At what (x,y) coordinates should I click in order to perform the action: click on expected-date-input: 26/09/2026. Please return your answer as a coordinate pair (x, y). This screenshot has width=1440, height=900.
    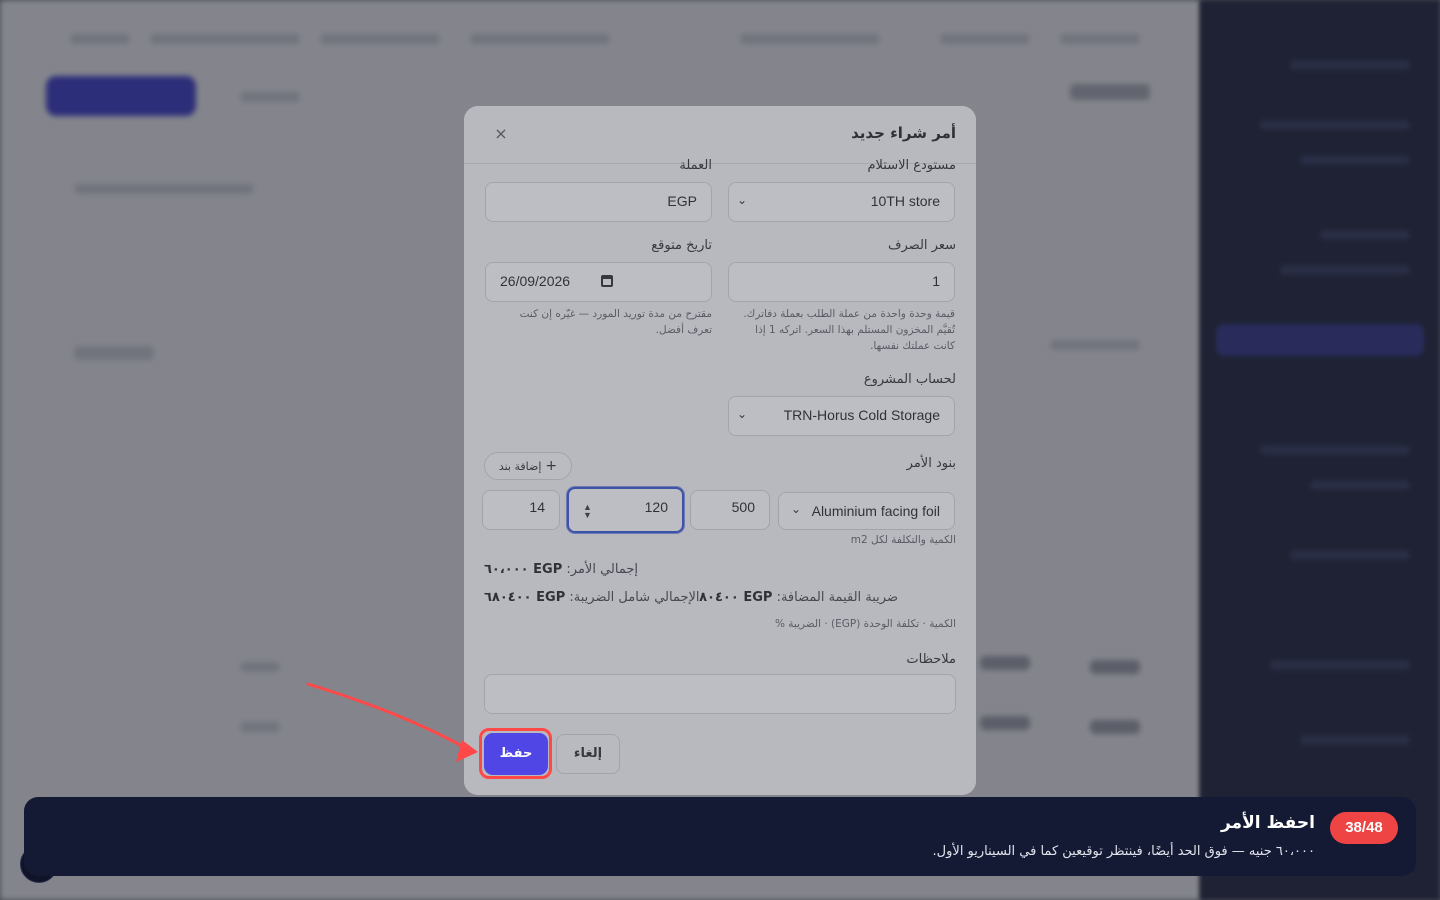
    Looking at the image, I should click on (598, 282).